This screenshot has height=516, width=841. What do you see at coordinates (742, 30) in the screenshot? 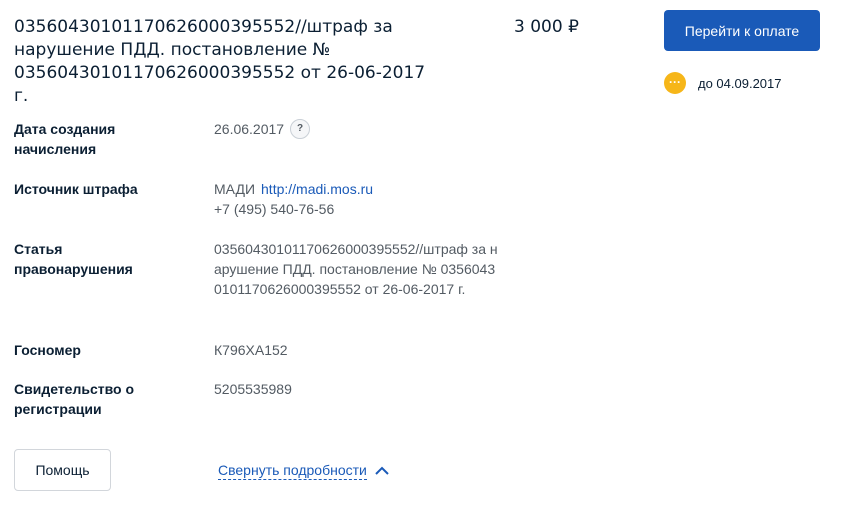
I see `pay-button: Перейти к оплате` at bounding box center [742, 30].